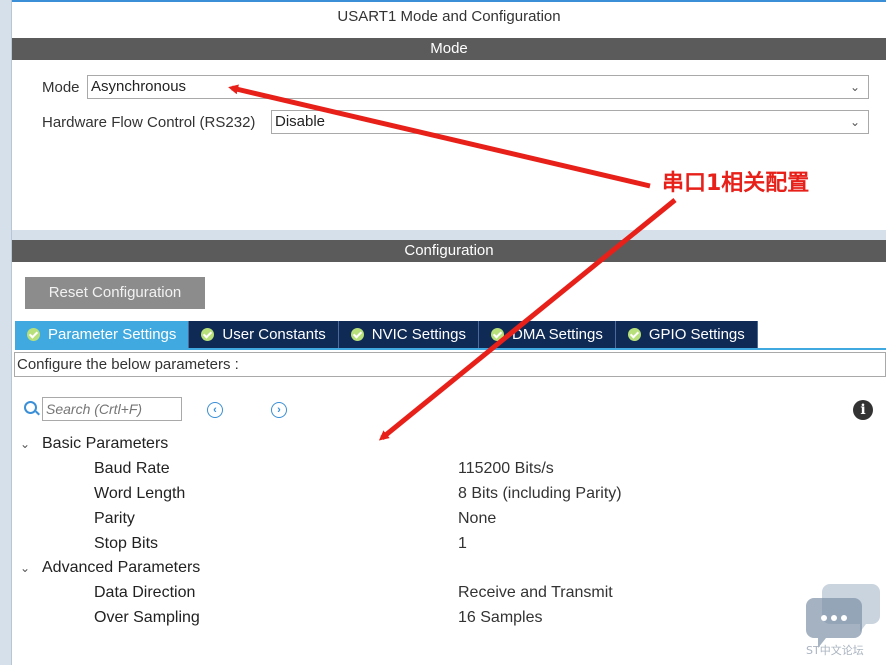  I want to click on annotation-label: 串口1相关配置, so click(736, 183).